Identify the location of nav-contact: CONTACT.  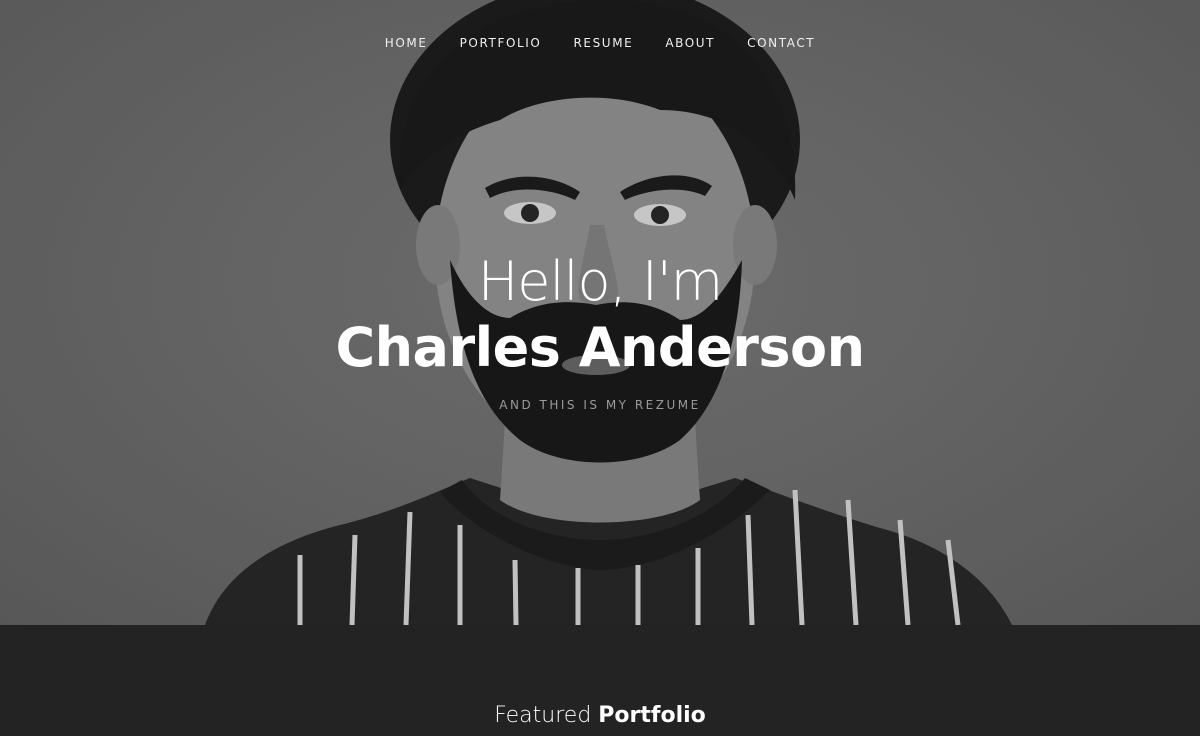
(781, 43).